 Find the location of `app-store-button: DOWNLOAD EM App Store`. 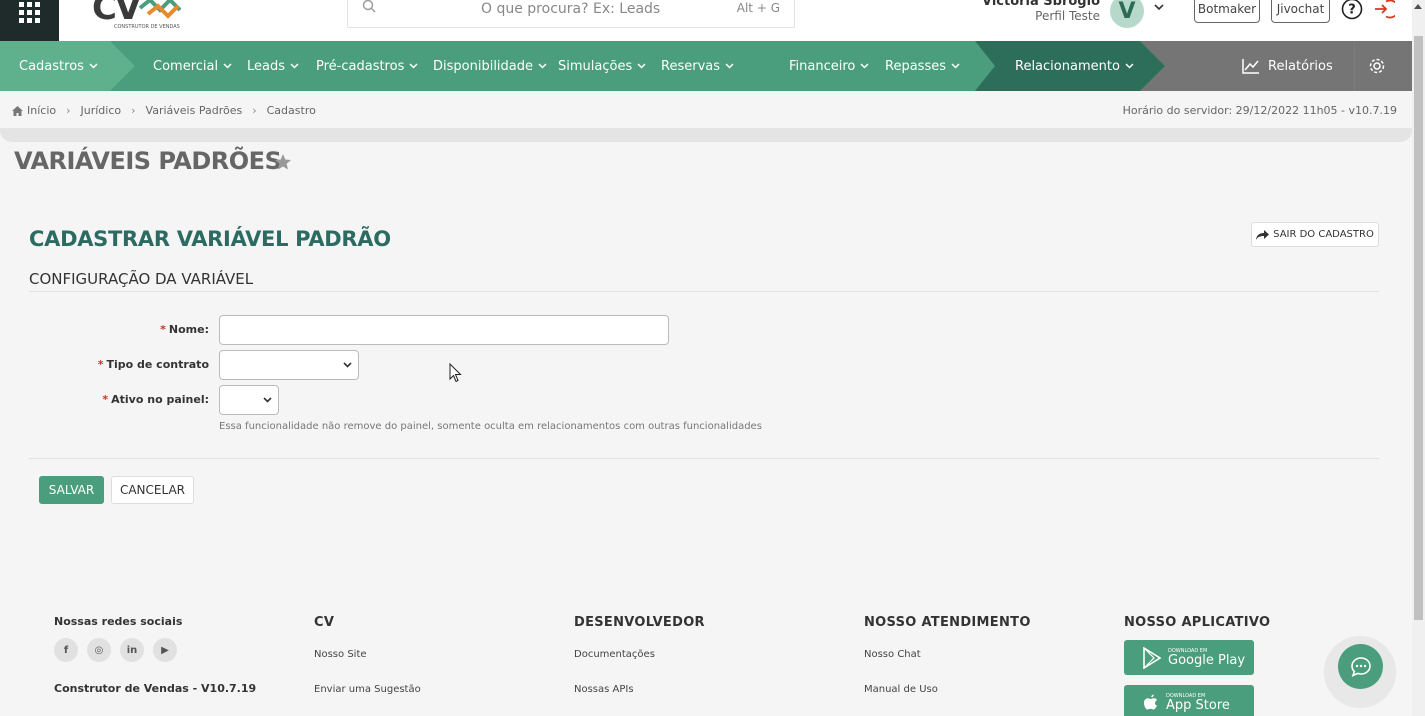

app-store-button: DOWNLOAD EM App Store is located at coordinates (1189, 700).